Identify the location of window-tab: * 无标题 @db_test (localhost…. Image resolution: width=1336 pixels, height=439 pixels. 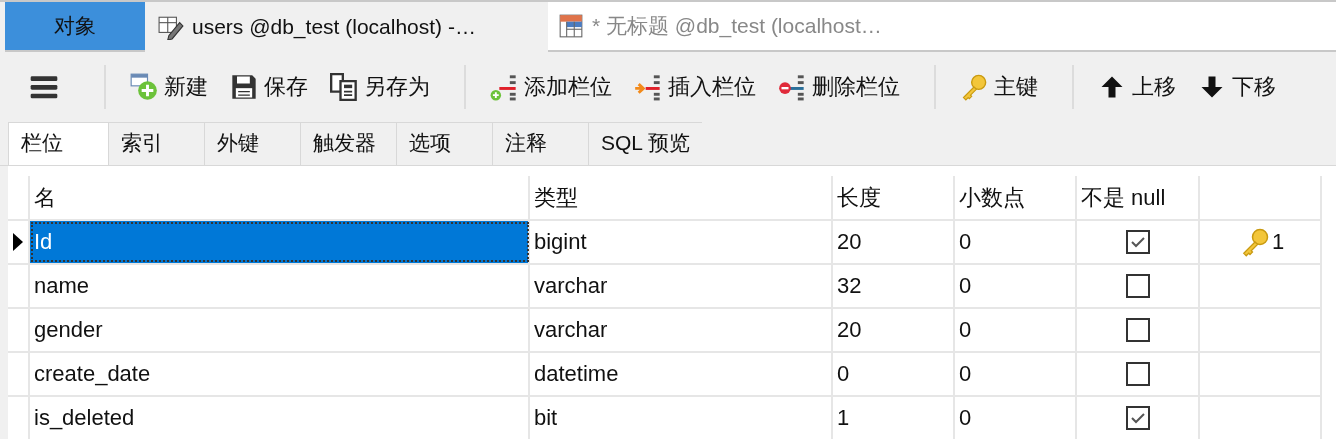
(942, 27).